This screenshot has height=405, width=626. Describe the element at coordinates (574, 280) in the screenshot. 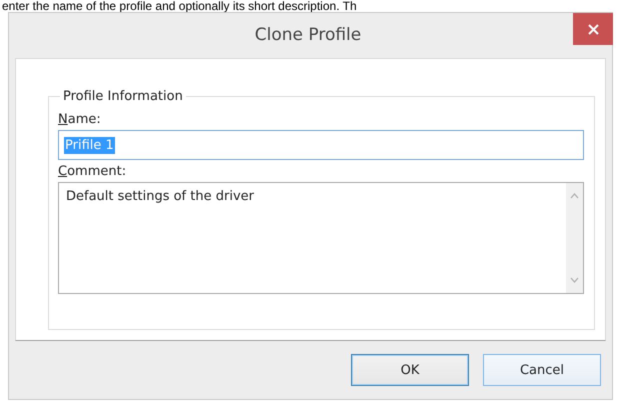

I see `scroll-down-icon` at that location.